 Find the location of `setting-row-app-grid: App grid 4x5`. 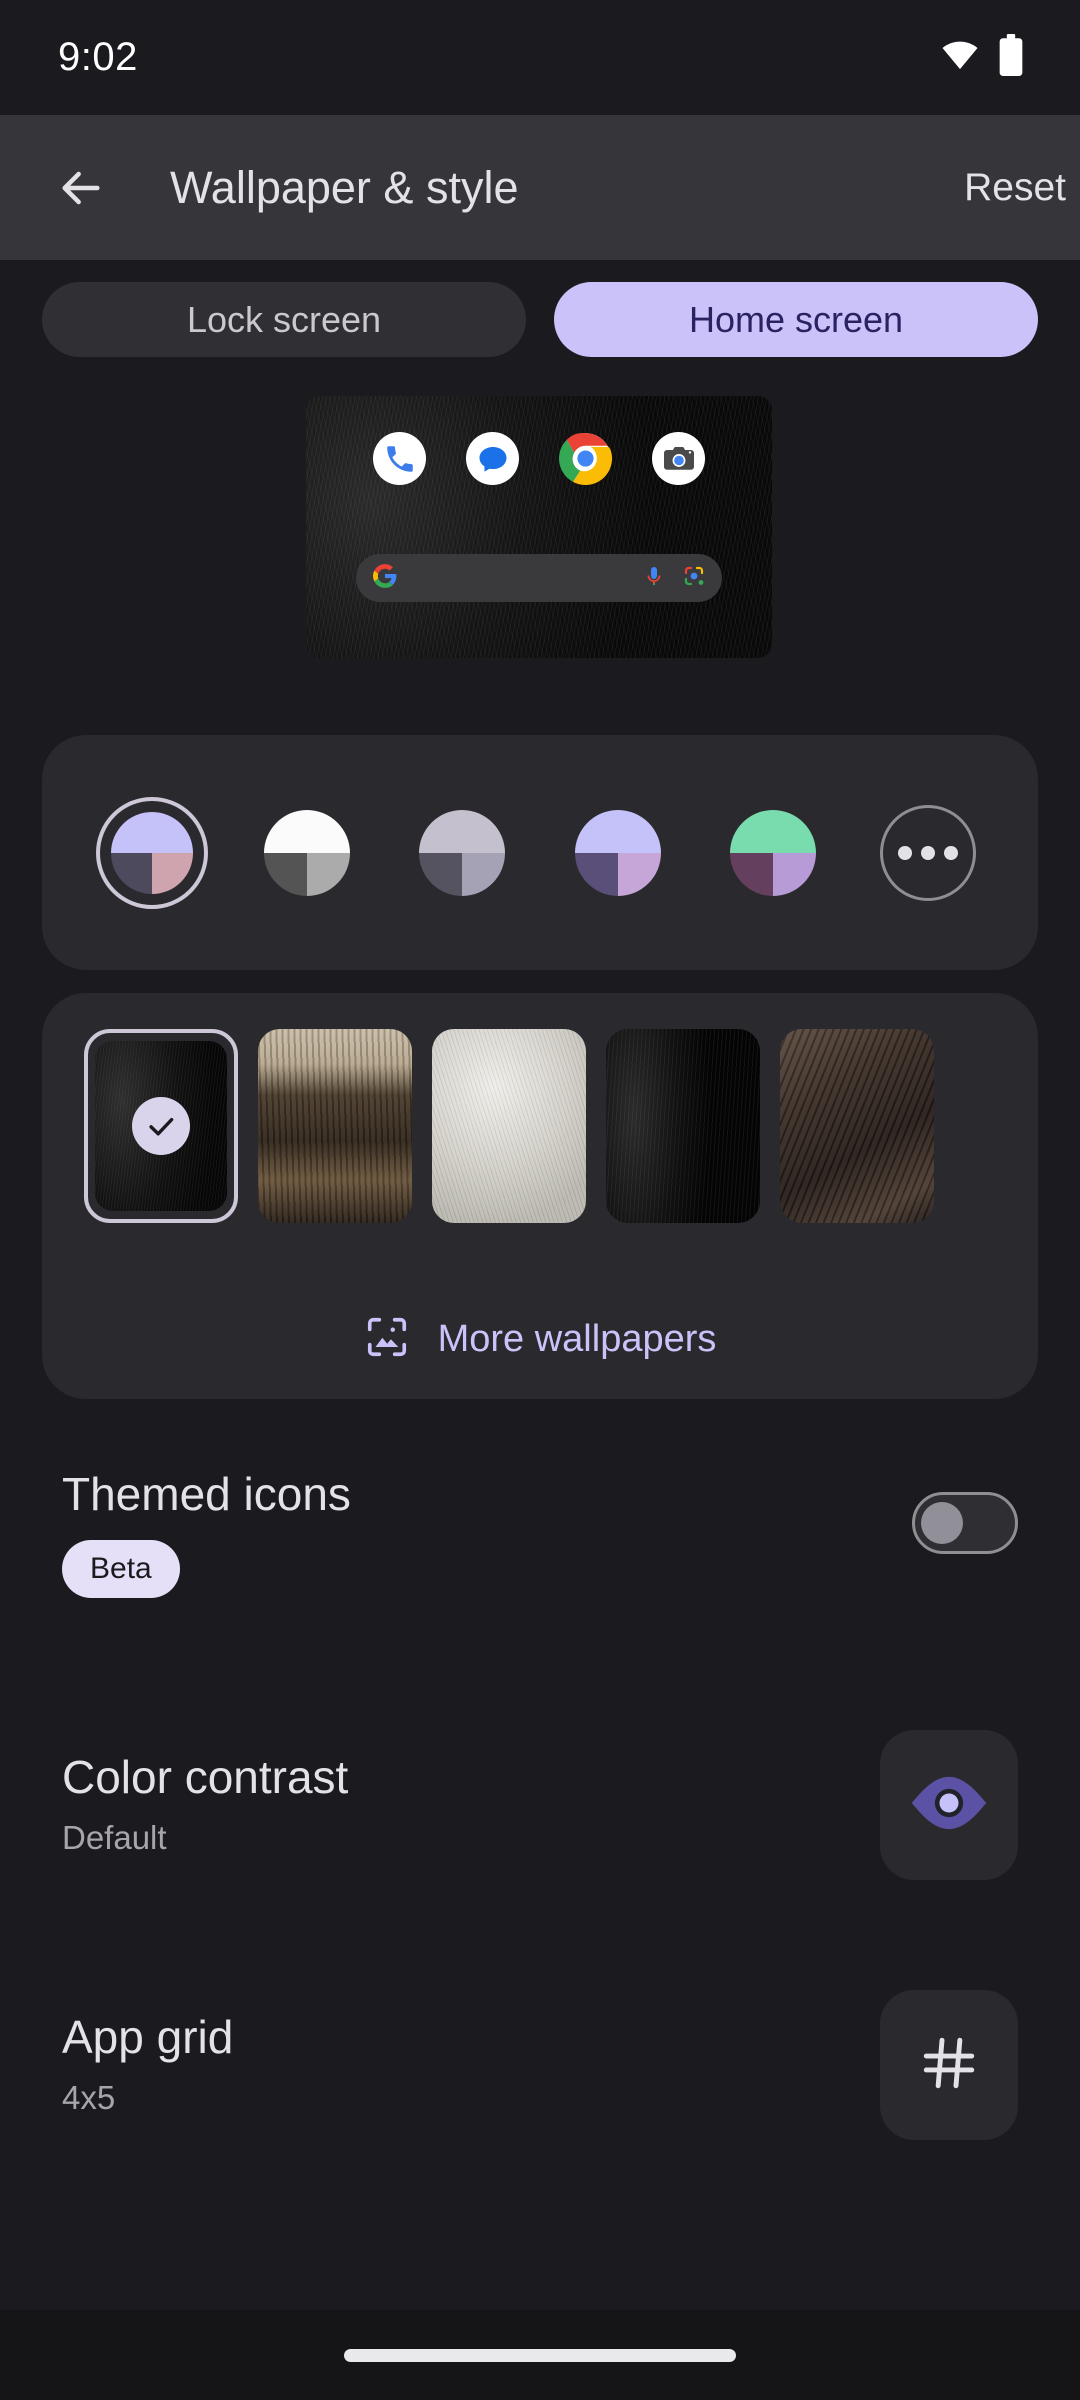

setting-row-app-grid: App grid 4x5 is located at coordinates (540, 2065).